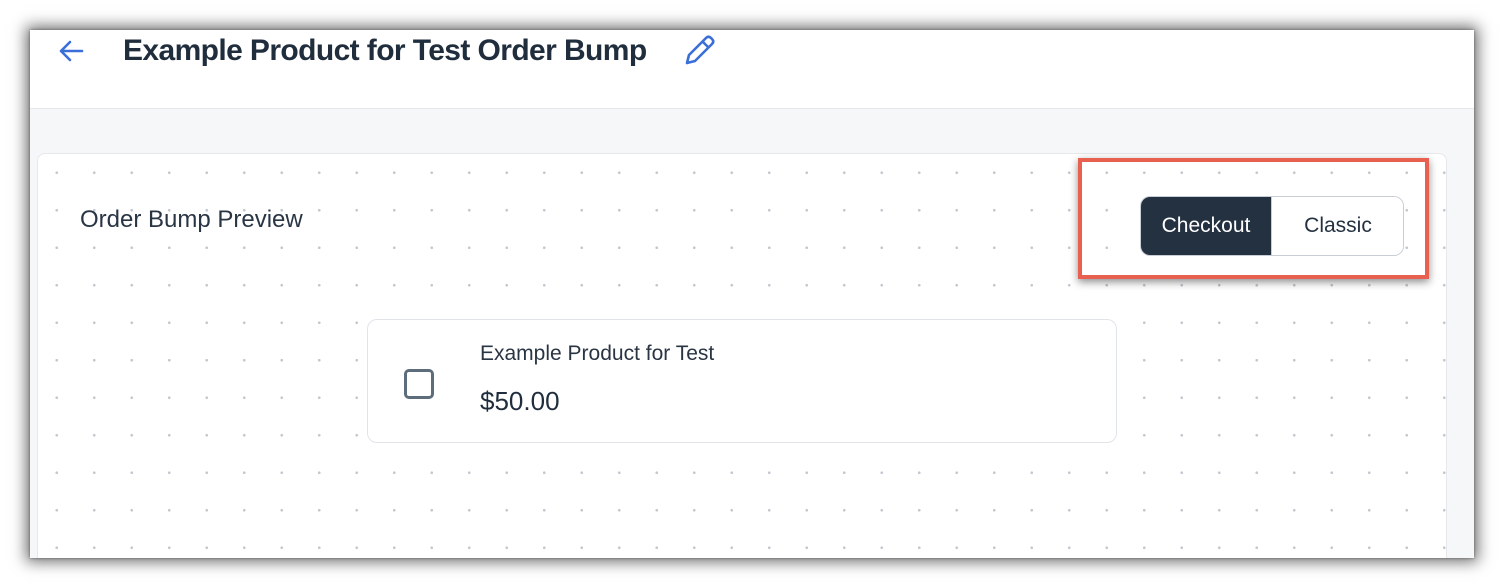 The width and height of the screenshot is (1504, 588). Describe the element at coordinates (742, 381) in the screenshot. I see `order-bump-product: Example Product for Test $50.00` at that location.